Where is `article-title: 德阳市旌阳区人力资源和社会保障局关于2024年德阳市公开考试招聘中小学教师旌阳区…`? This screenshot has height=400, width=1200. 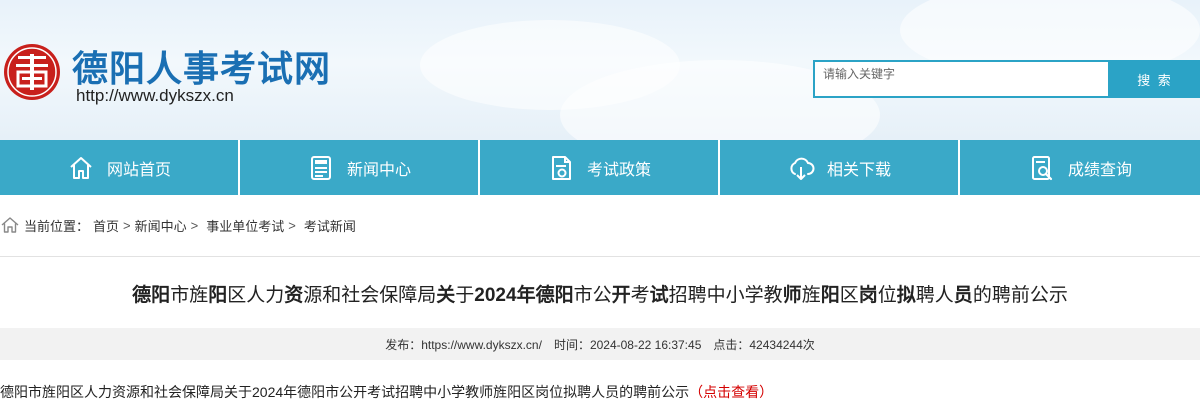 article-title: 德阳市旌阳区人力资源和社会保障局关于2024年德阳市公开考试招聘中小学教师旌阳区… is located at coordinates (600, 293).